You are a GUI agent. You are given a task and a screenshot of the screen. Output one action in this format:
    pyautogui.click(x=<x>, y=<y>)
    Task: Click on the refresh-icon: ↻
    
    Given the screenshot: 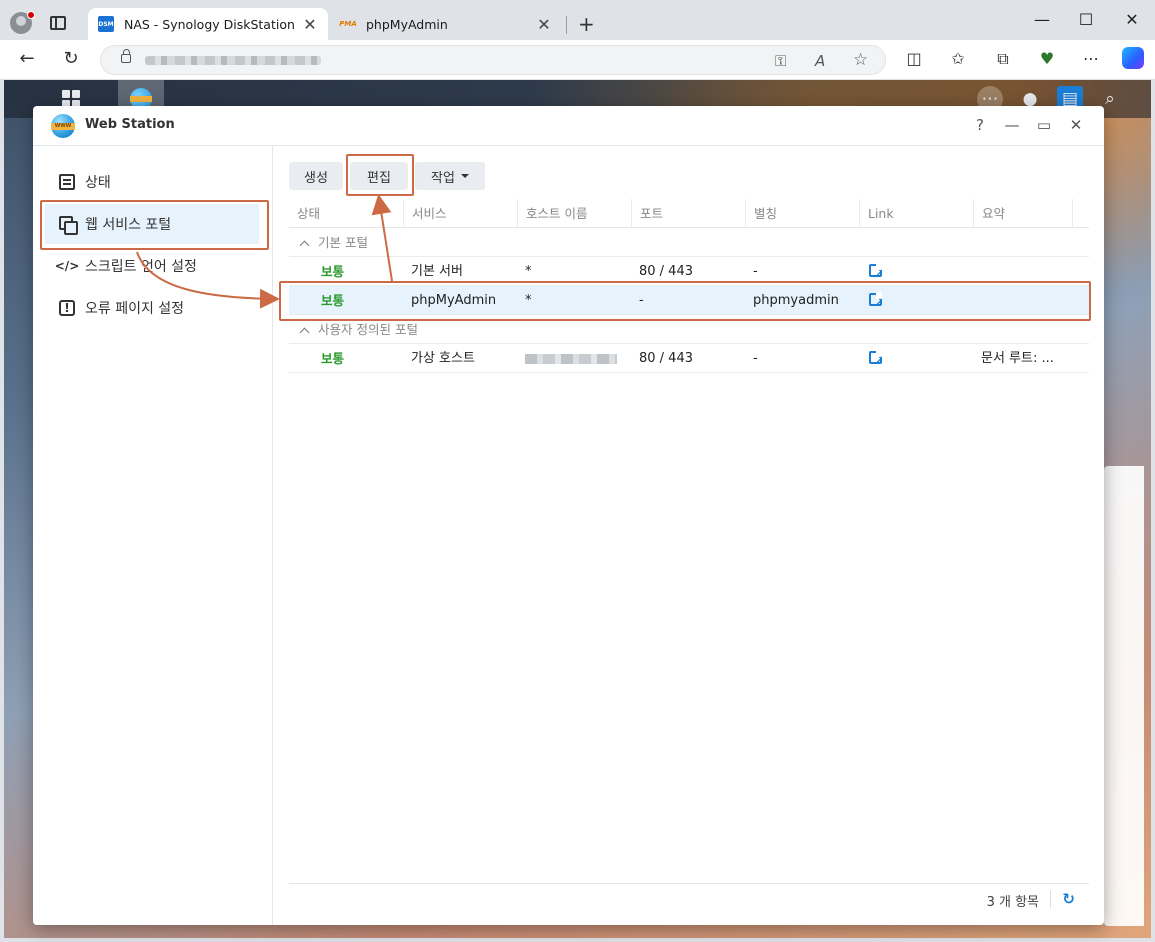 What is the action you would take?
    pyautogui.click(x=1068, y=899)
    